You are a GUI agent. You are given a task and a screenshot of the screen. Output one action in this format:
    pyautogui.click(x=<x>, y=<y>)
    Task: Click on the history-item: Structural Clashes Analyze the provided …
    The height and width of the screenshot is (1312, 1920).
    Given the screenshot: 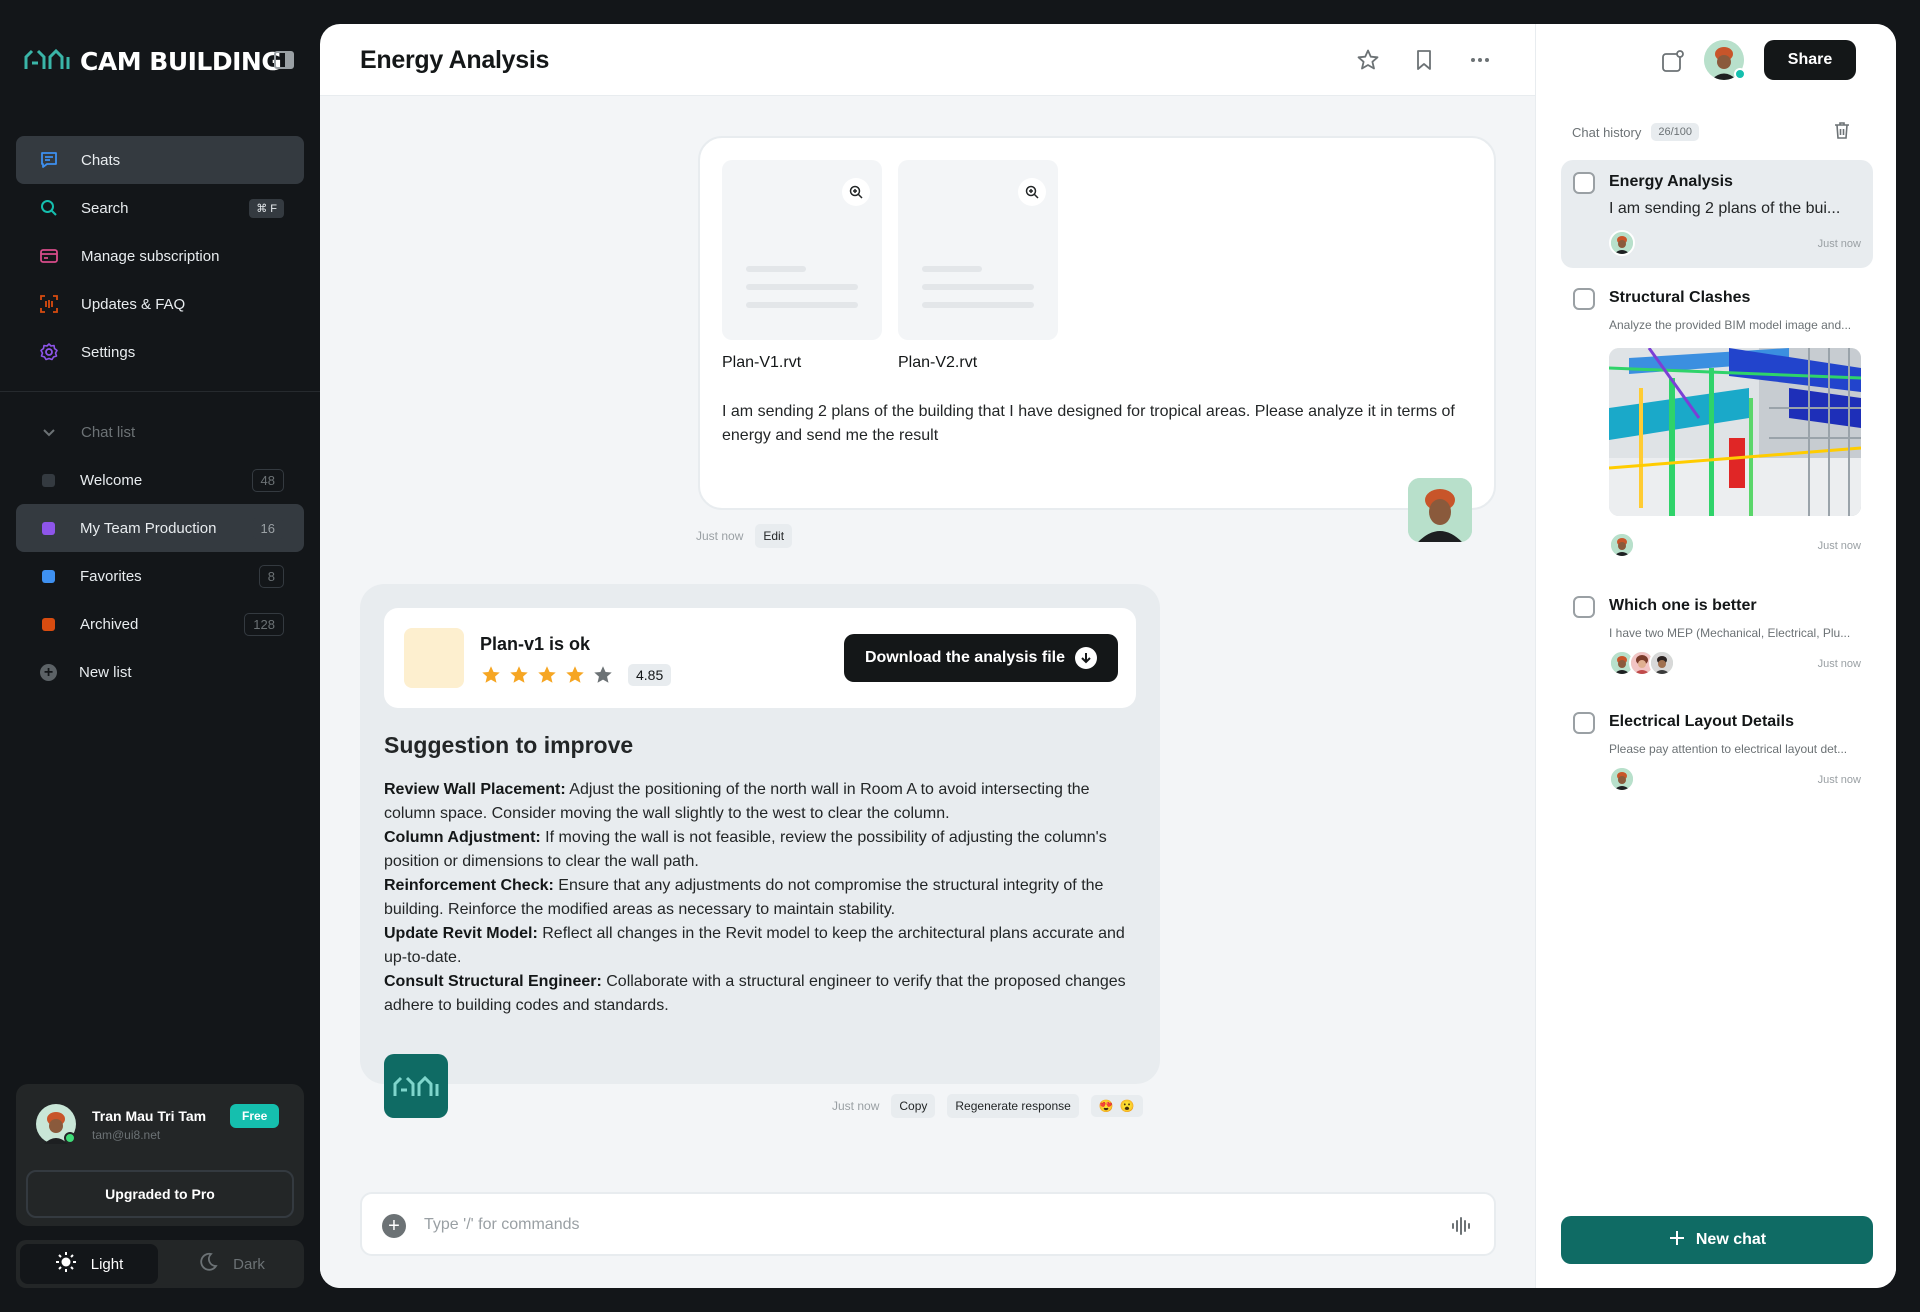 What is the action you would take?
    pyautogui.click(x=1717, y=426)
    